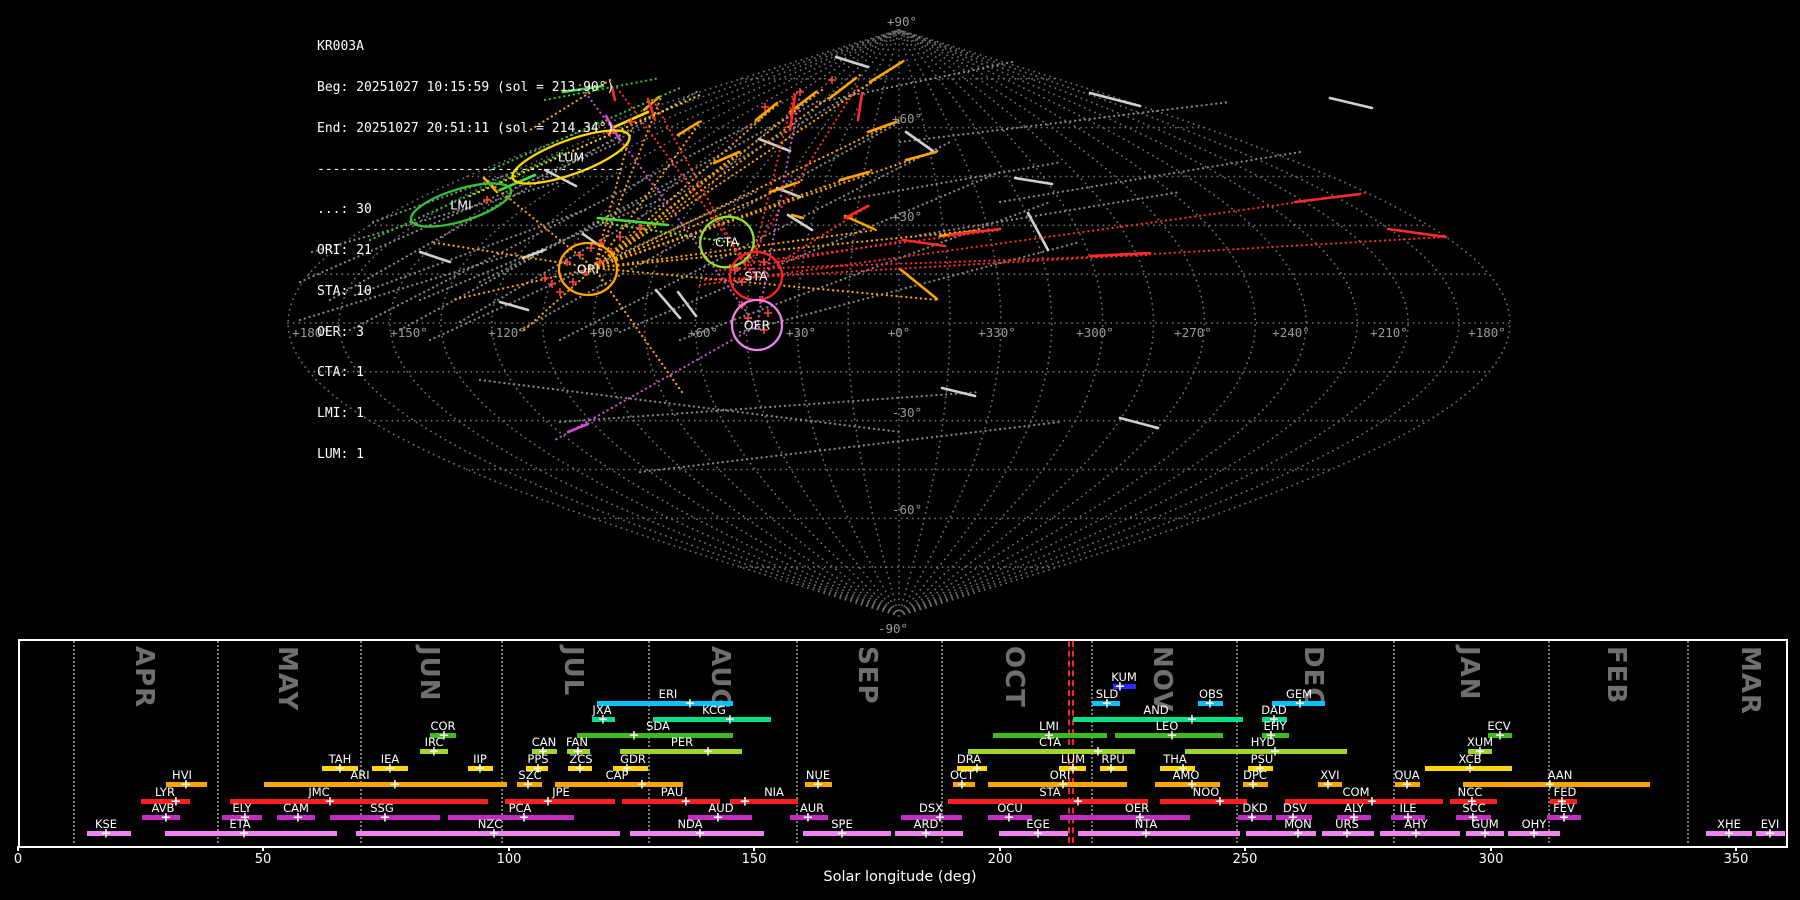  What do you see at coordinates (1050, 791) in the screenshot?
I see `shower-label-STA: STA` at bounding box center [1050, 791].